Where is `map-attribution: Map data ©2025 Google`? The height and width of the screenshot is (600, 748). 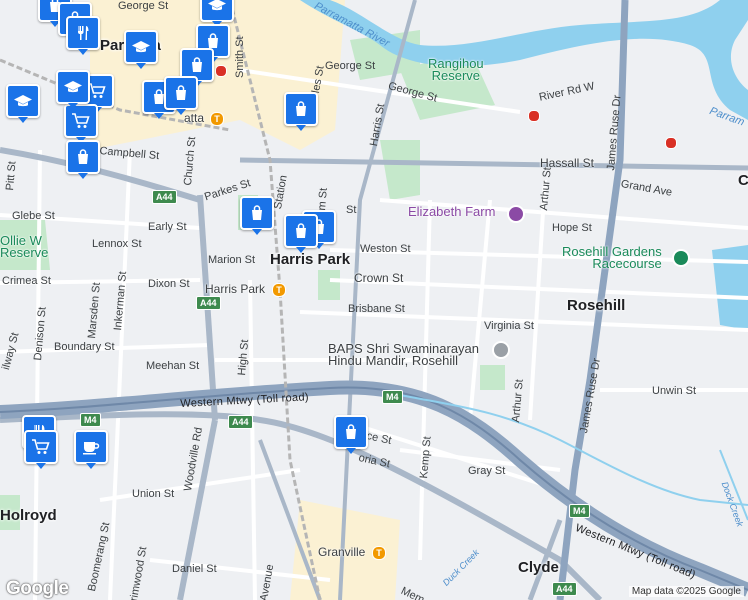
map-attribution: Map data ©2025 Google is located at coordinates (686, 591).